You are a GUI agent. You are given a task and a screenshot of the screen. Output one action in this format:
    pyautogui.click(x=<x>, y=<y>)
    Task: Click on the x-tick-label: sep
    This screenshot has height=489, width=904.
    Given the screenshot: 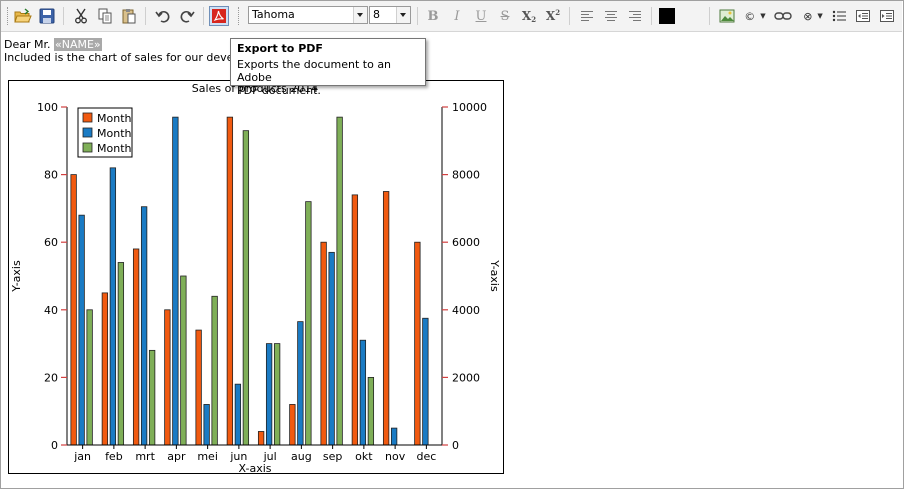 What is the action you would take?
    pyautogui.click(x=332, y=456)
    